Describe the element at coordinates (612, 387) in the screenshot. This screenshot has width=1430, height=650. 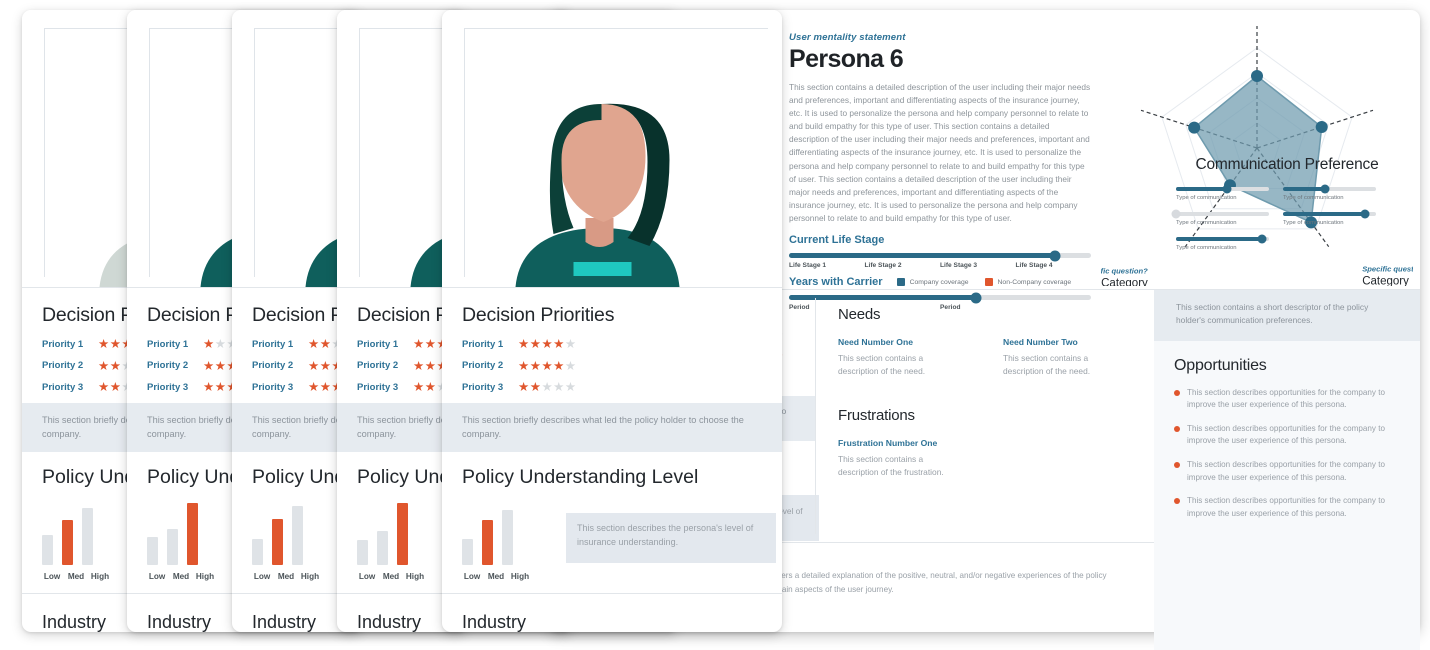
I see `priority-row: Priority 3 ★★★★★` at that location.